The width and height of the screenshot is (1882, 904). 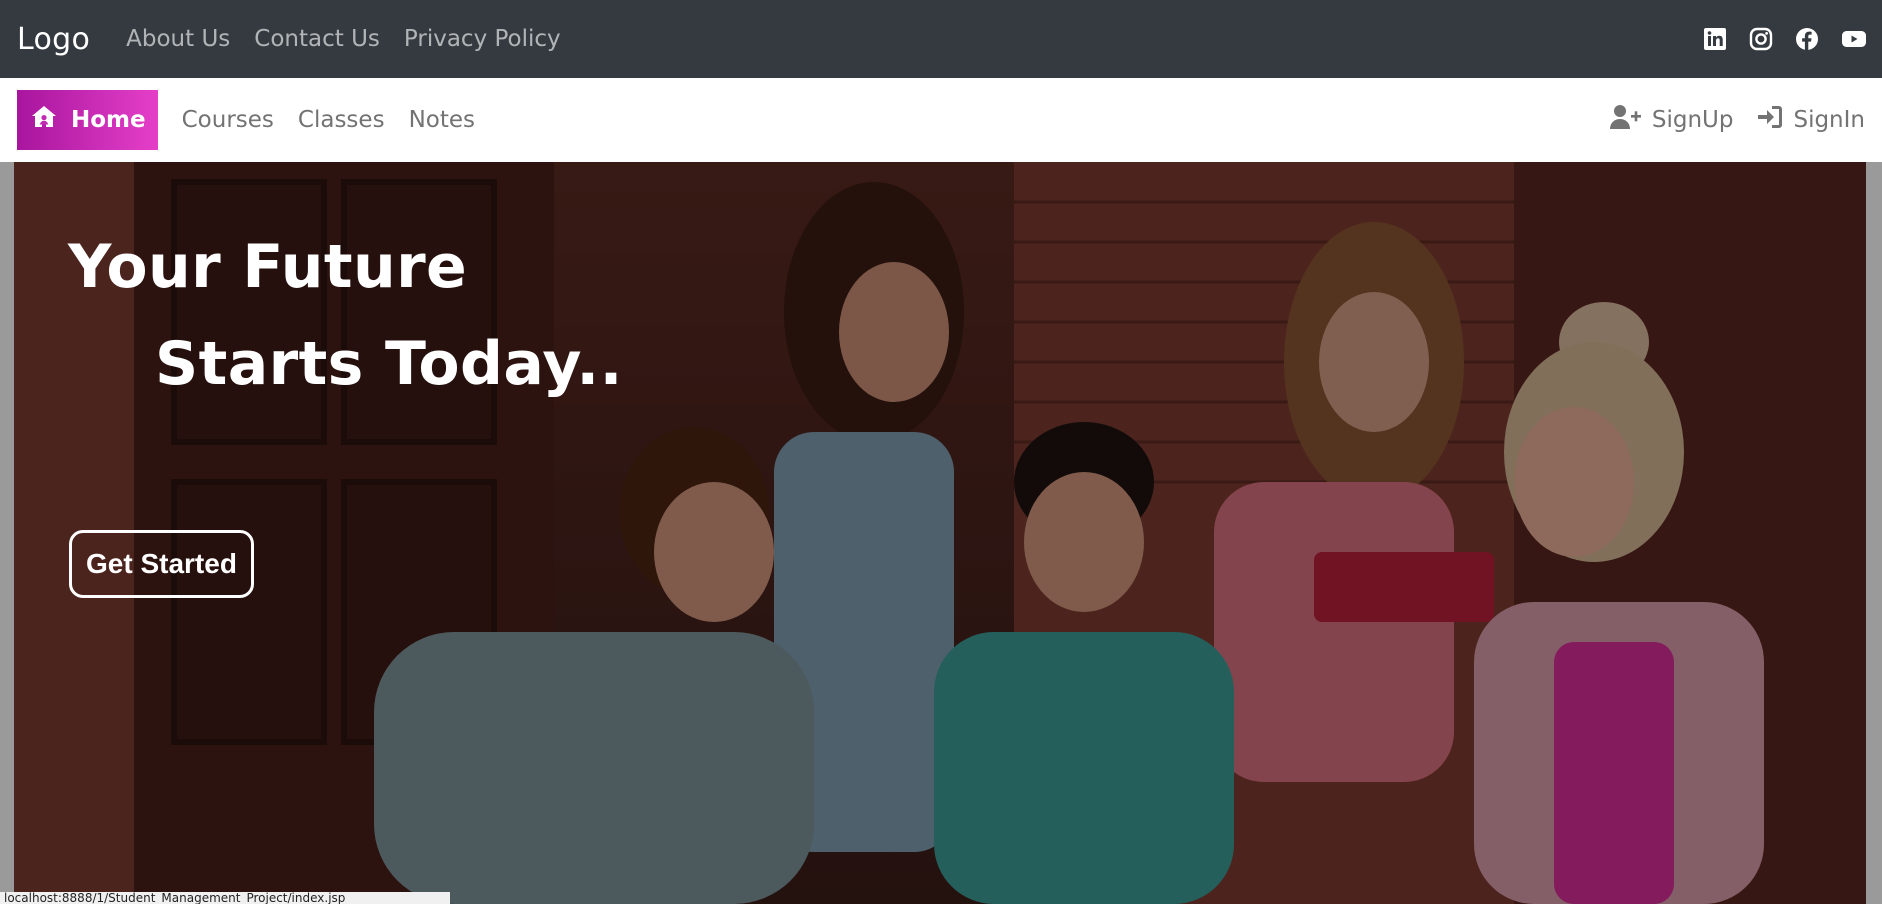 I want to click on classes-link: Classes, so click(x=341, y=120).